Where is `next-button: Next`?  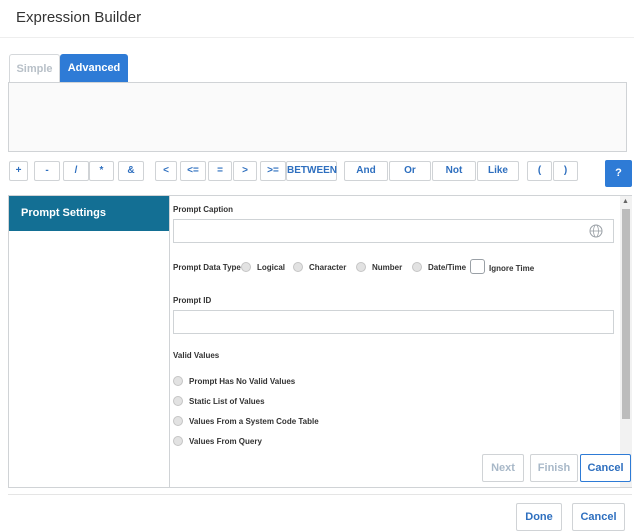
next-button: Next is located at coordinates (503, 468).